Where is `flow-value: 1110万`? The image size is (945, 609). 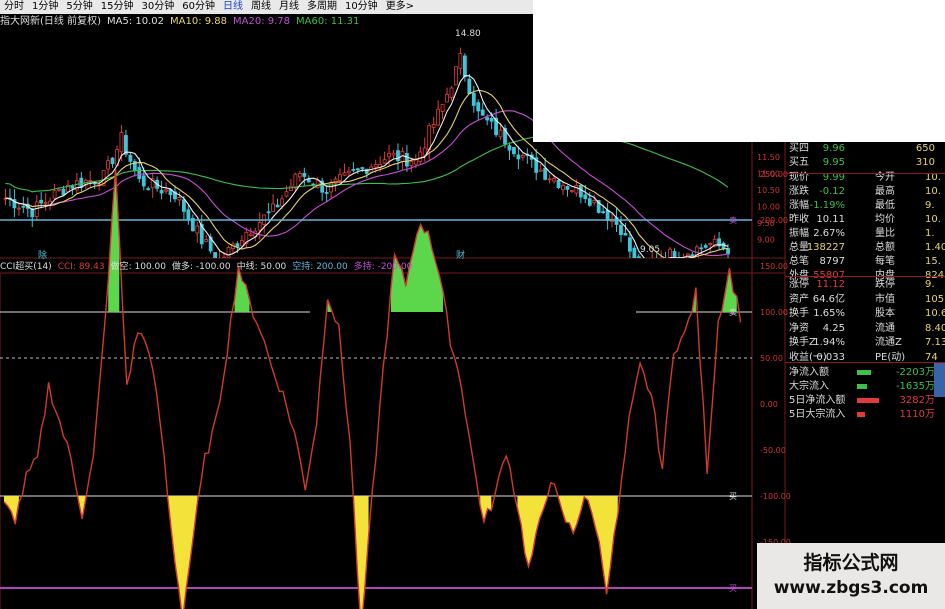
flow-value: 1110万 is located at coordinates (917, 414).